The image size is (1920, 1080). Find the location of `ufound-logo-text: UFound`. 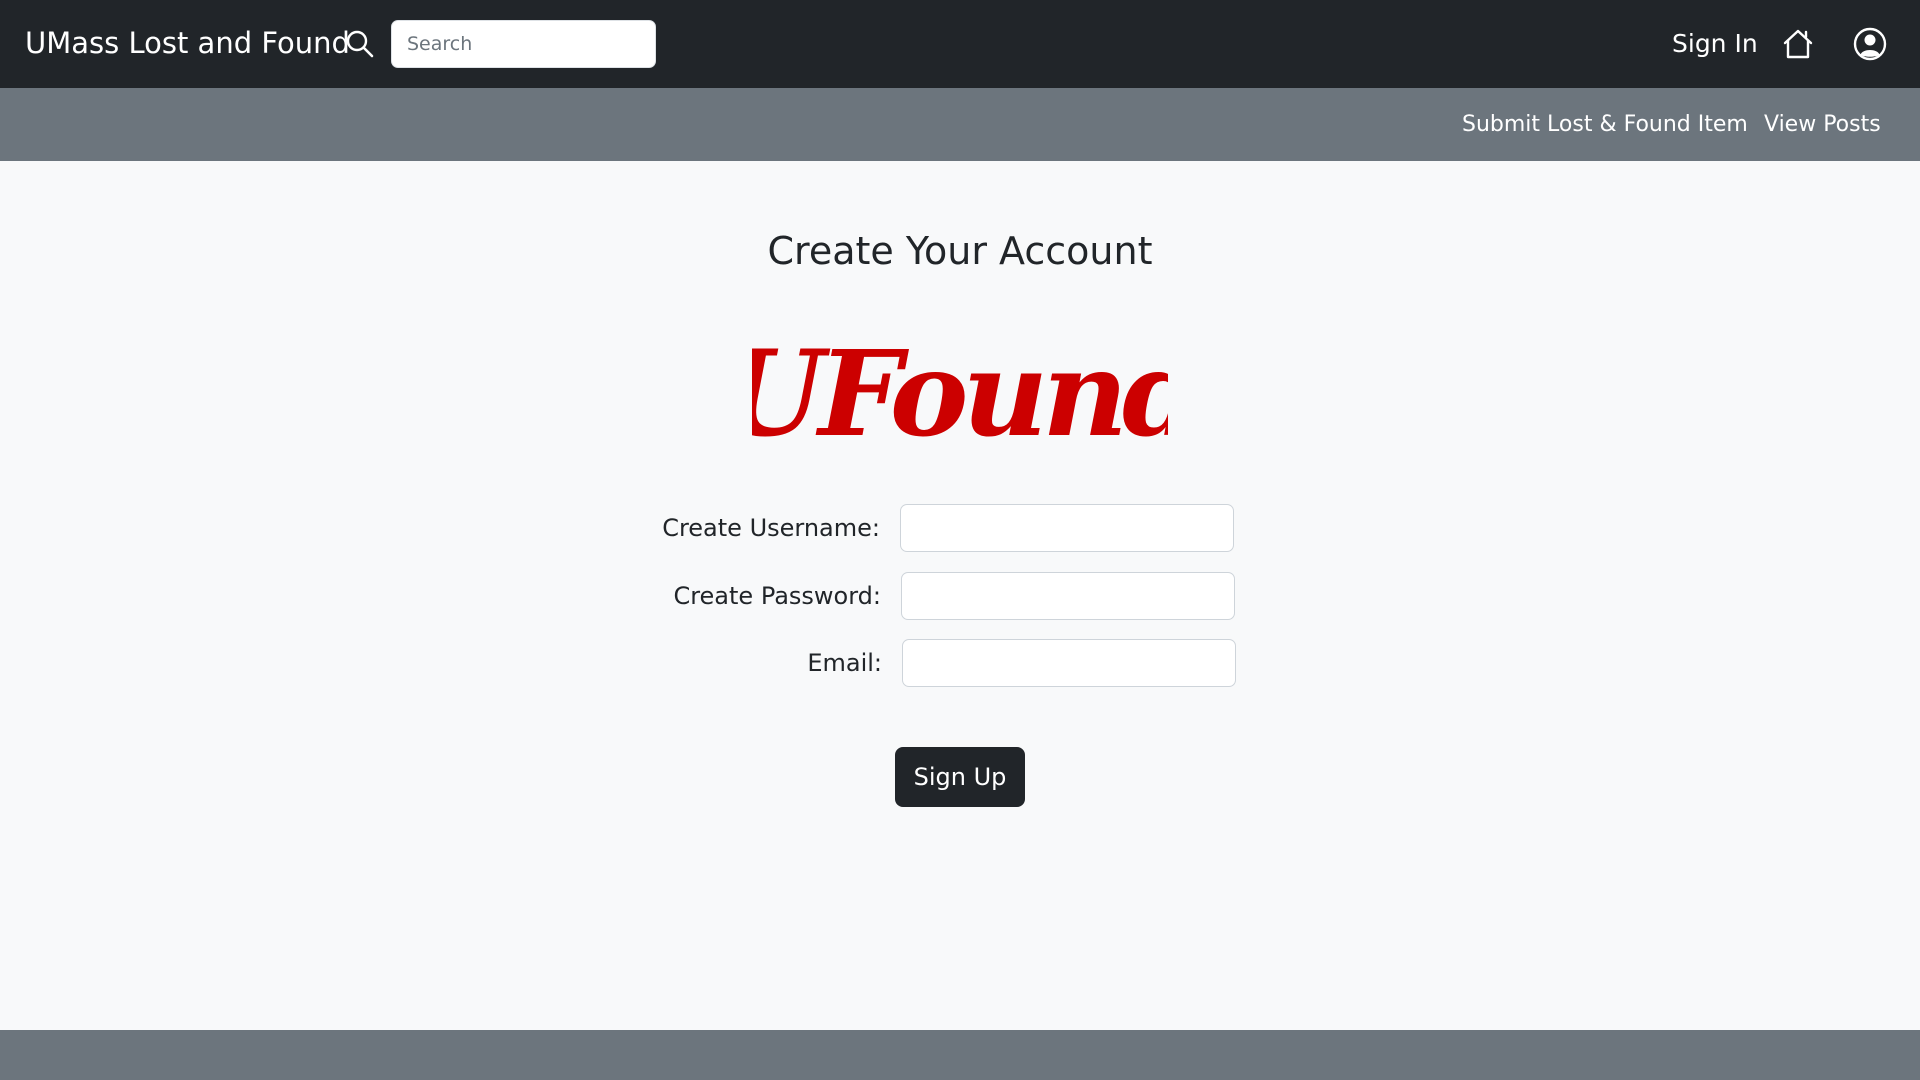

ufound-logo-text: UFound is located at coordinates (960, 390).